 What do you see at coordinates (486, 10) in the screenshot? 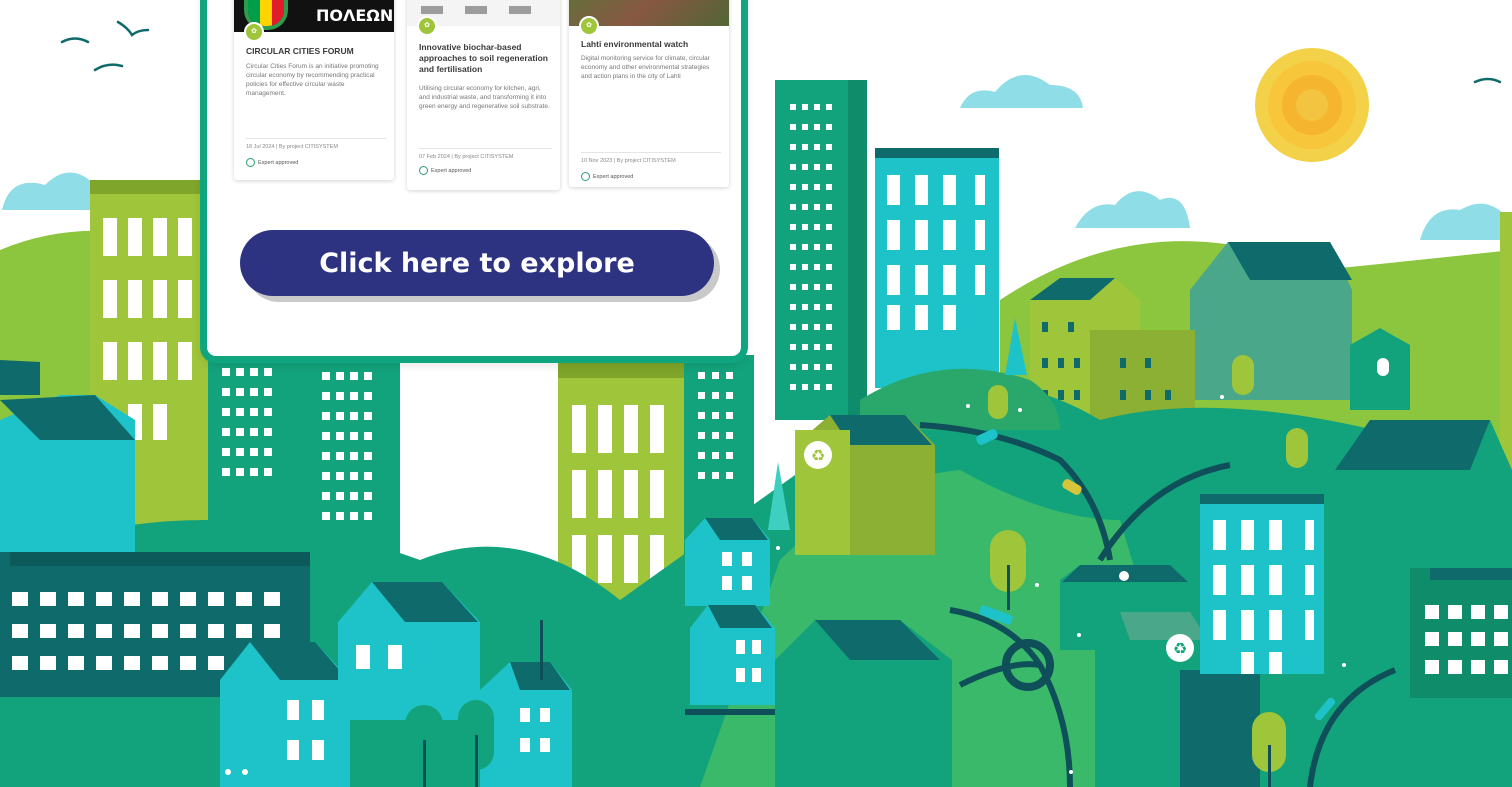
I see `chart-thumbnail-icon` at bounding box center [486, 10].